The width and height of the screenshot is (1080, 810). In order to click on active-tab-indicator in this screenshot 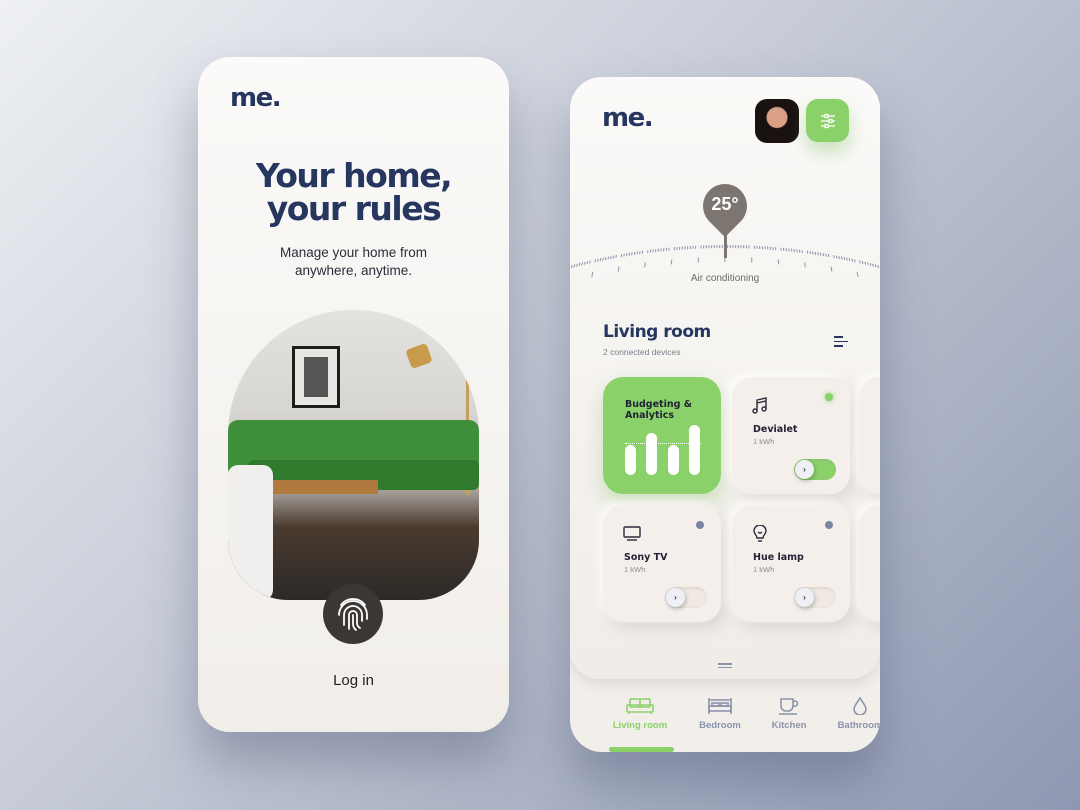, I will do `click(641, 749)`.